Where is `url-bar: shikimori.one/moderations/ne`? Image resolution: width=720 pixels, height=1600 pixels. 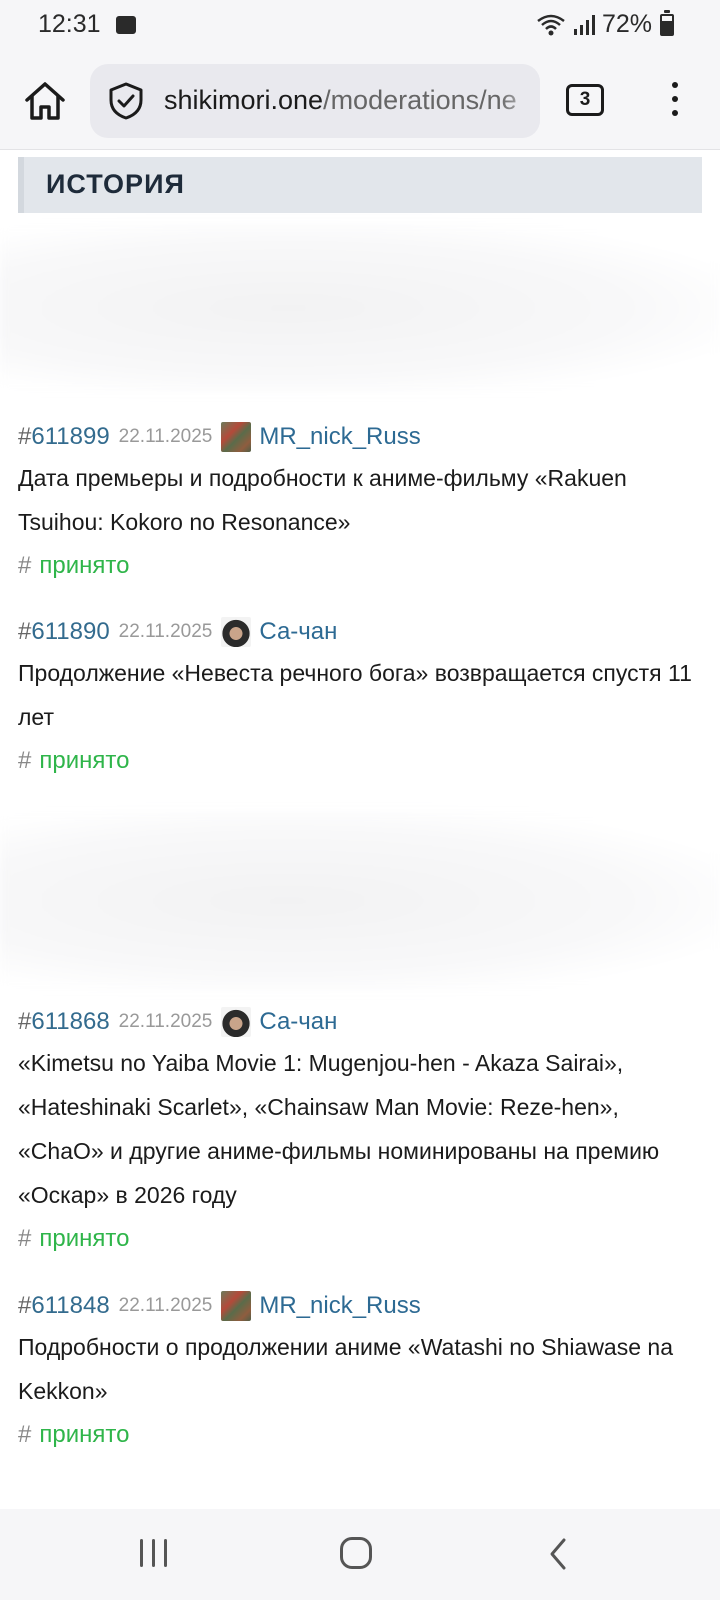 url-bar: shikimori.one/moderations/ne is located at coordinates (315, 101).